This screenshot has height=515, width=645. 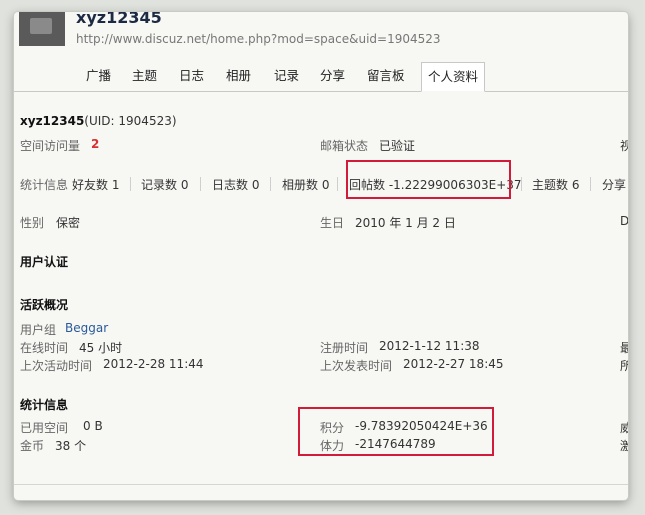 I want to click on bottom-divider, so click(x=321, y=484).